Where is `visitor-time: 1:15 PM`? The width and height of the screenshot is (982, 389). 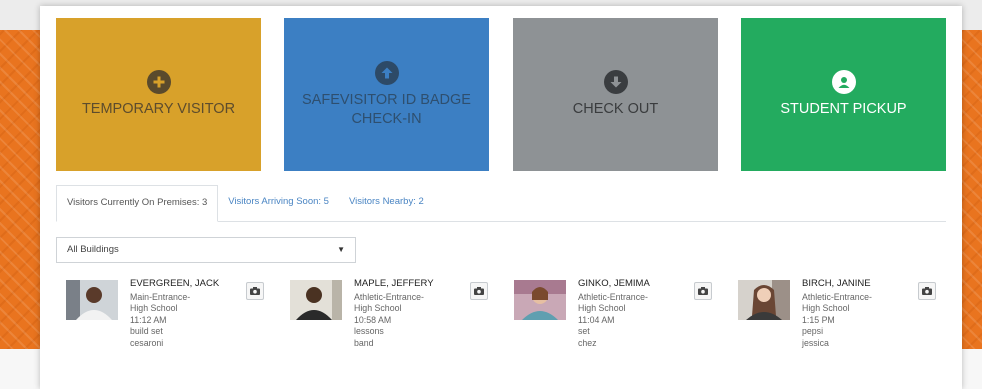 visitor-time: 1:15 PM is located at coordinates (818, 319).